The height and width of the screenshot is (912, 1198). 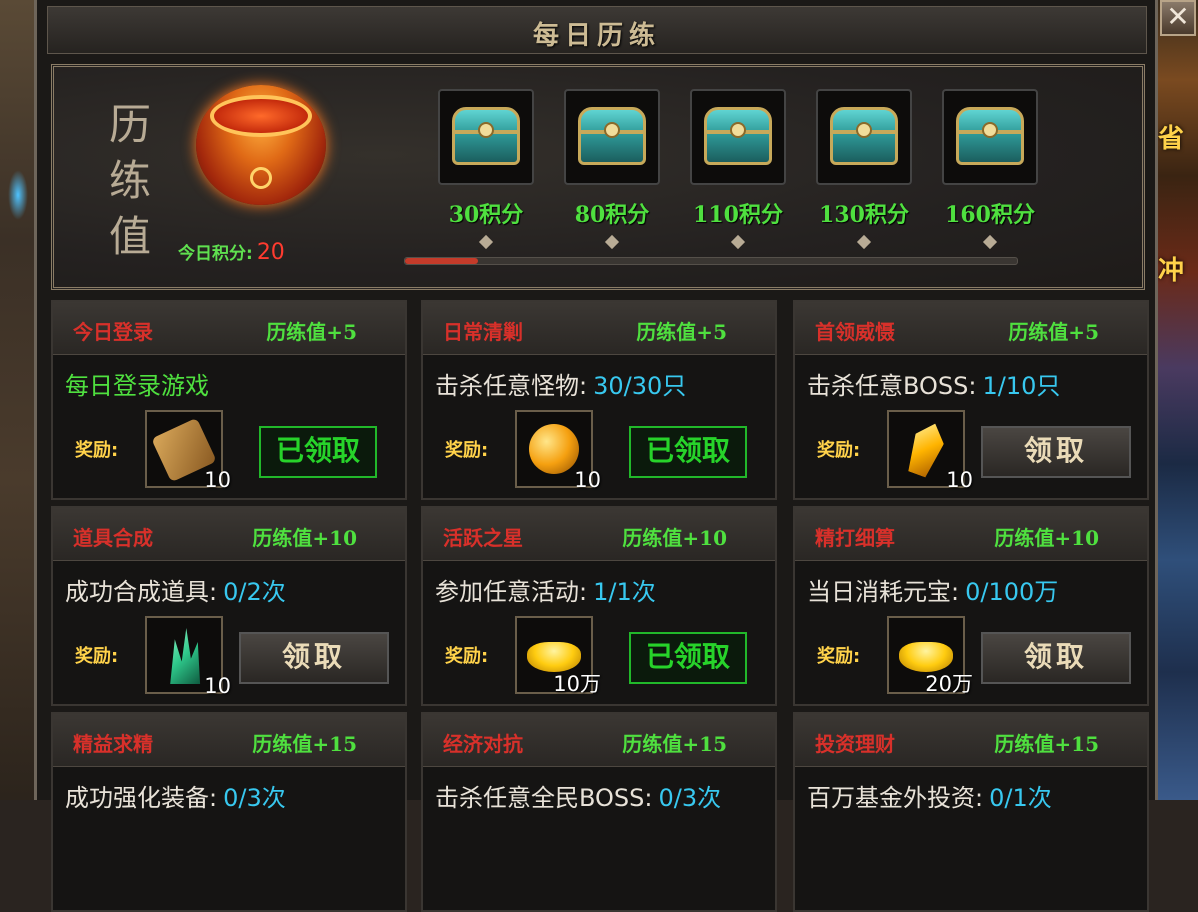 I want to click on reward-slot: 20万, so click(x=930, y=656).